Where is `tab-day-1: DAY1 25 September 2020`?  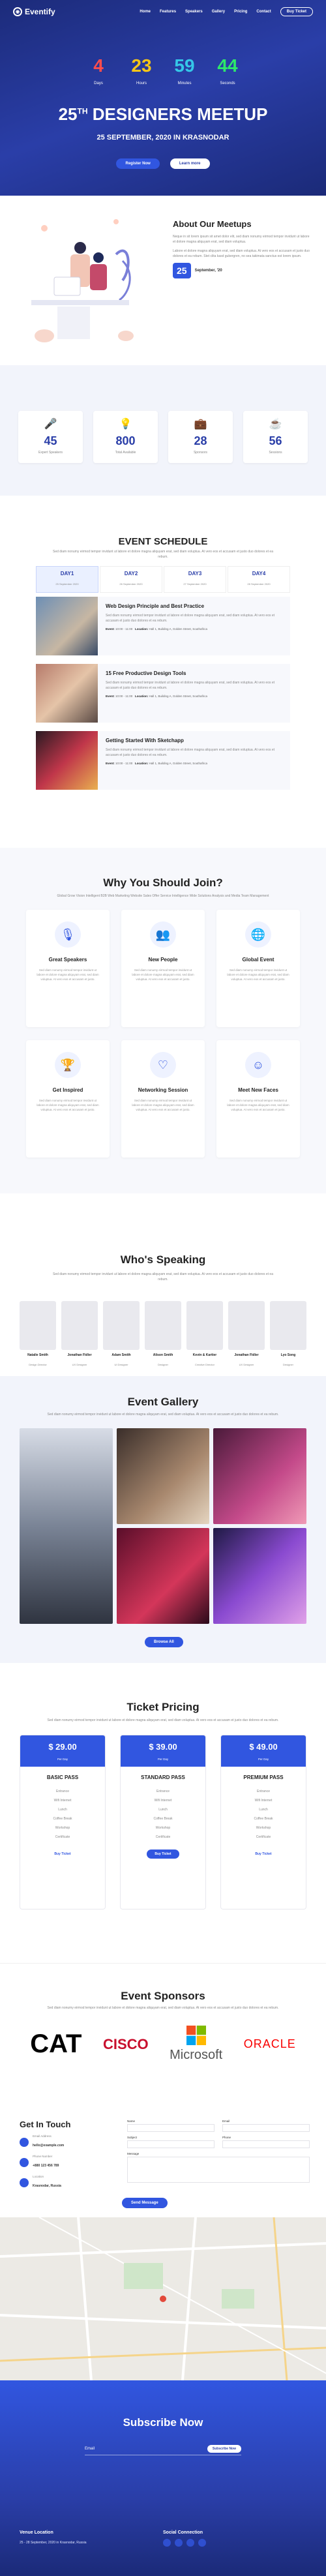 tab-day-1: DAY1 25 September 2020 is located at coordinates (67, 579).